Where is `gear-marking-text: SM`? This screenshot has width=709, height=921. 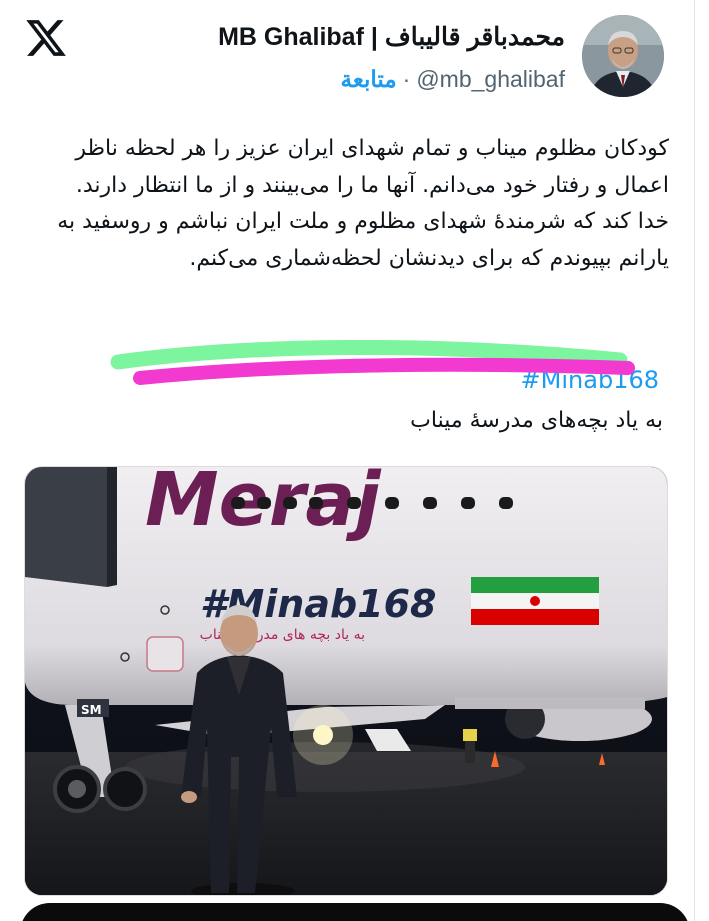 gear-marking-text: SM is located at coordinates (91, 710).